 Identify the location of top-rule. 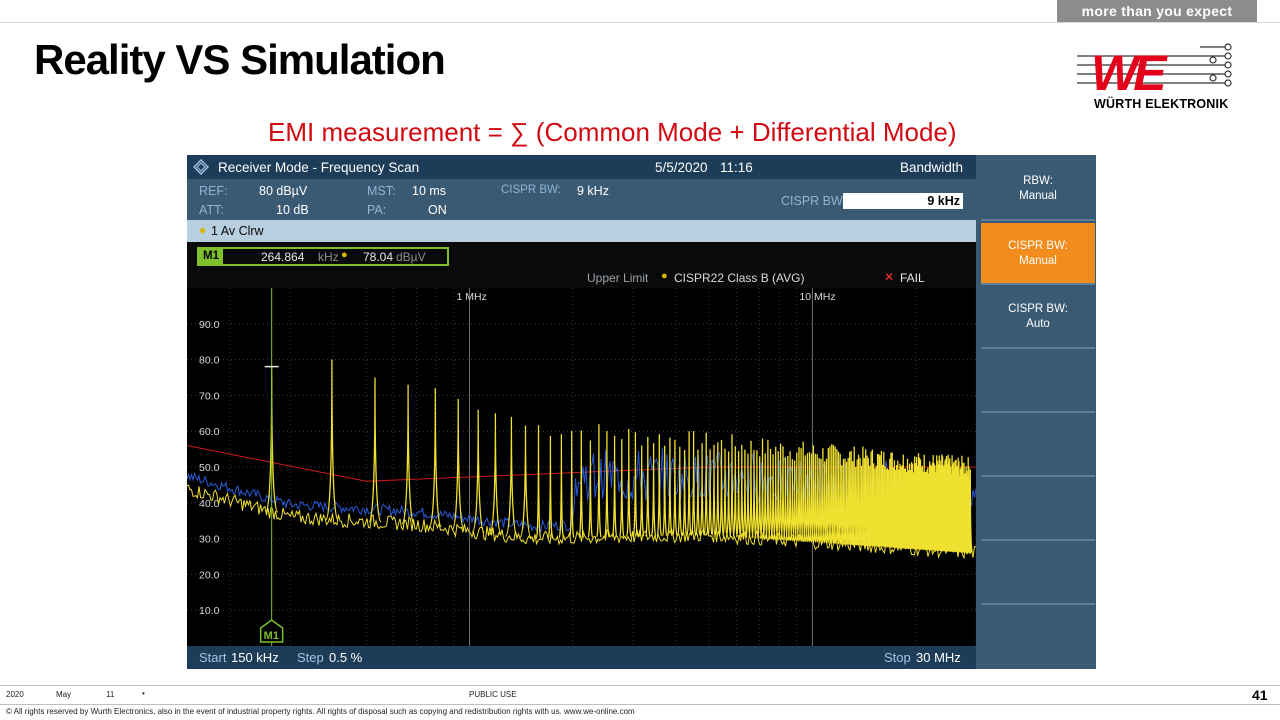
(640, 22).